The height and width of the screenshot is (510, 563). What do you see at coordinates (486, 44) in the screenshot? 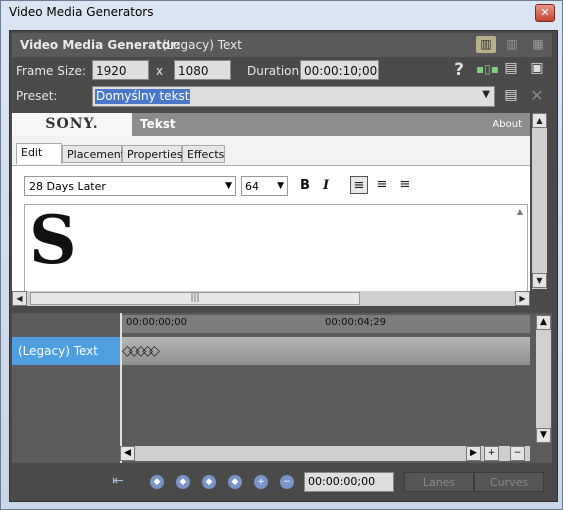
I see `view-single-icon: ▥` at bounding box center [486, 44].